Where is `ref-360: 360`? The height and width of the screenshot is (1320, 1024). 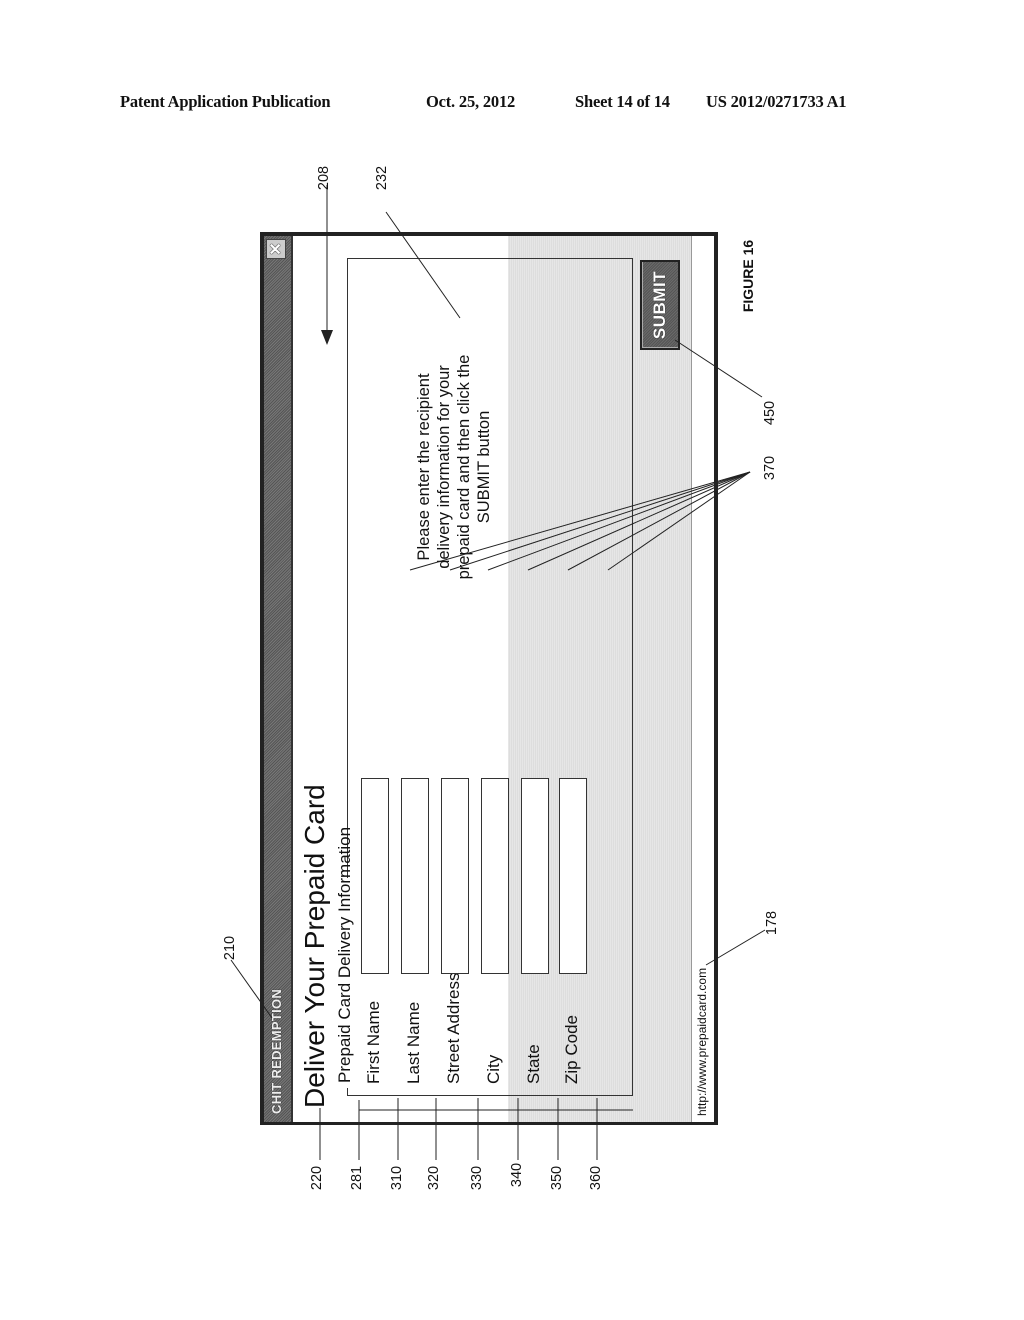 ref-360: 360 is located at coordinates (596, 1178).